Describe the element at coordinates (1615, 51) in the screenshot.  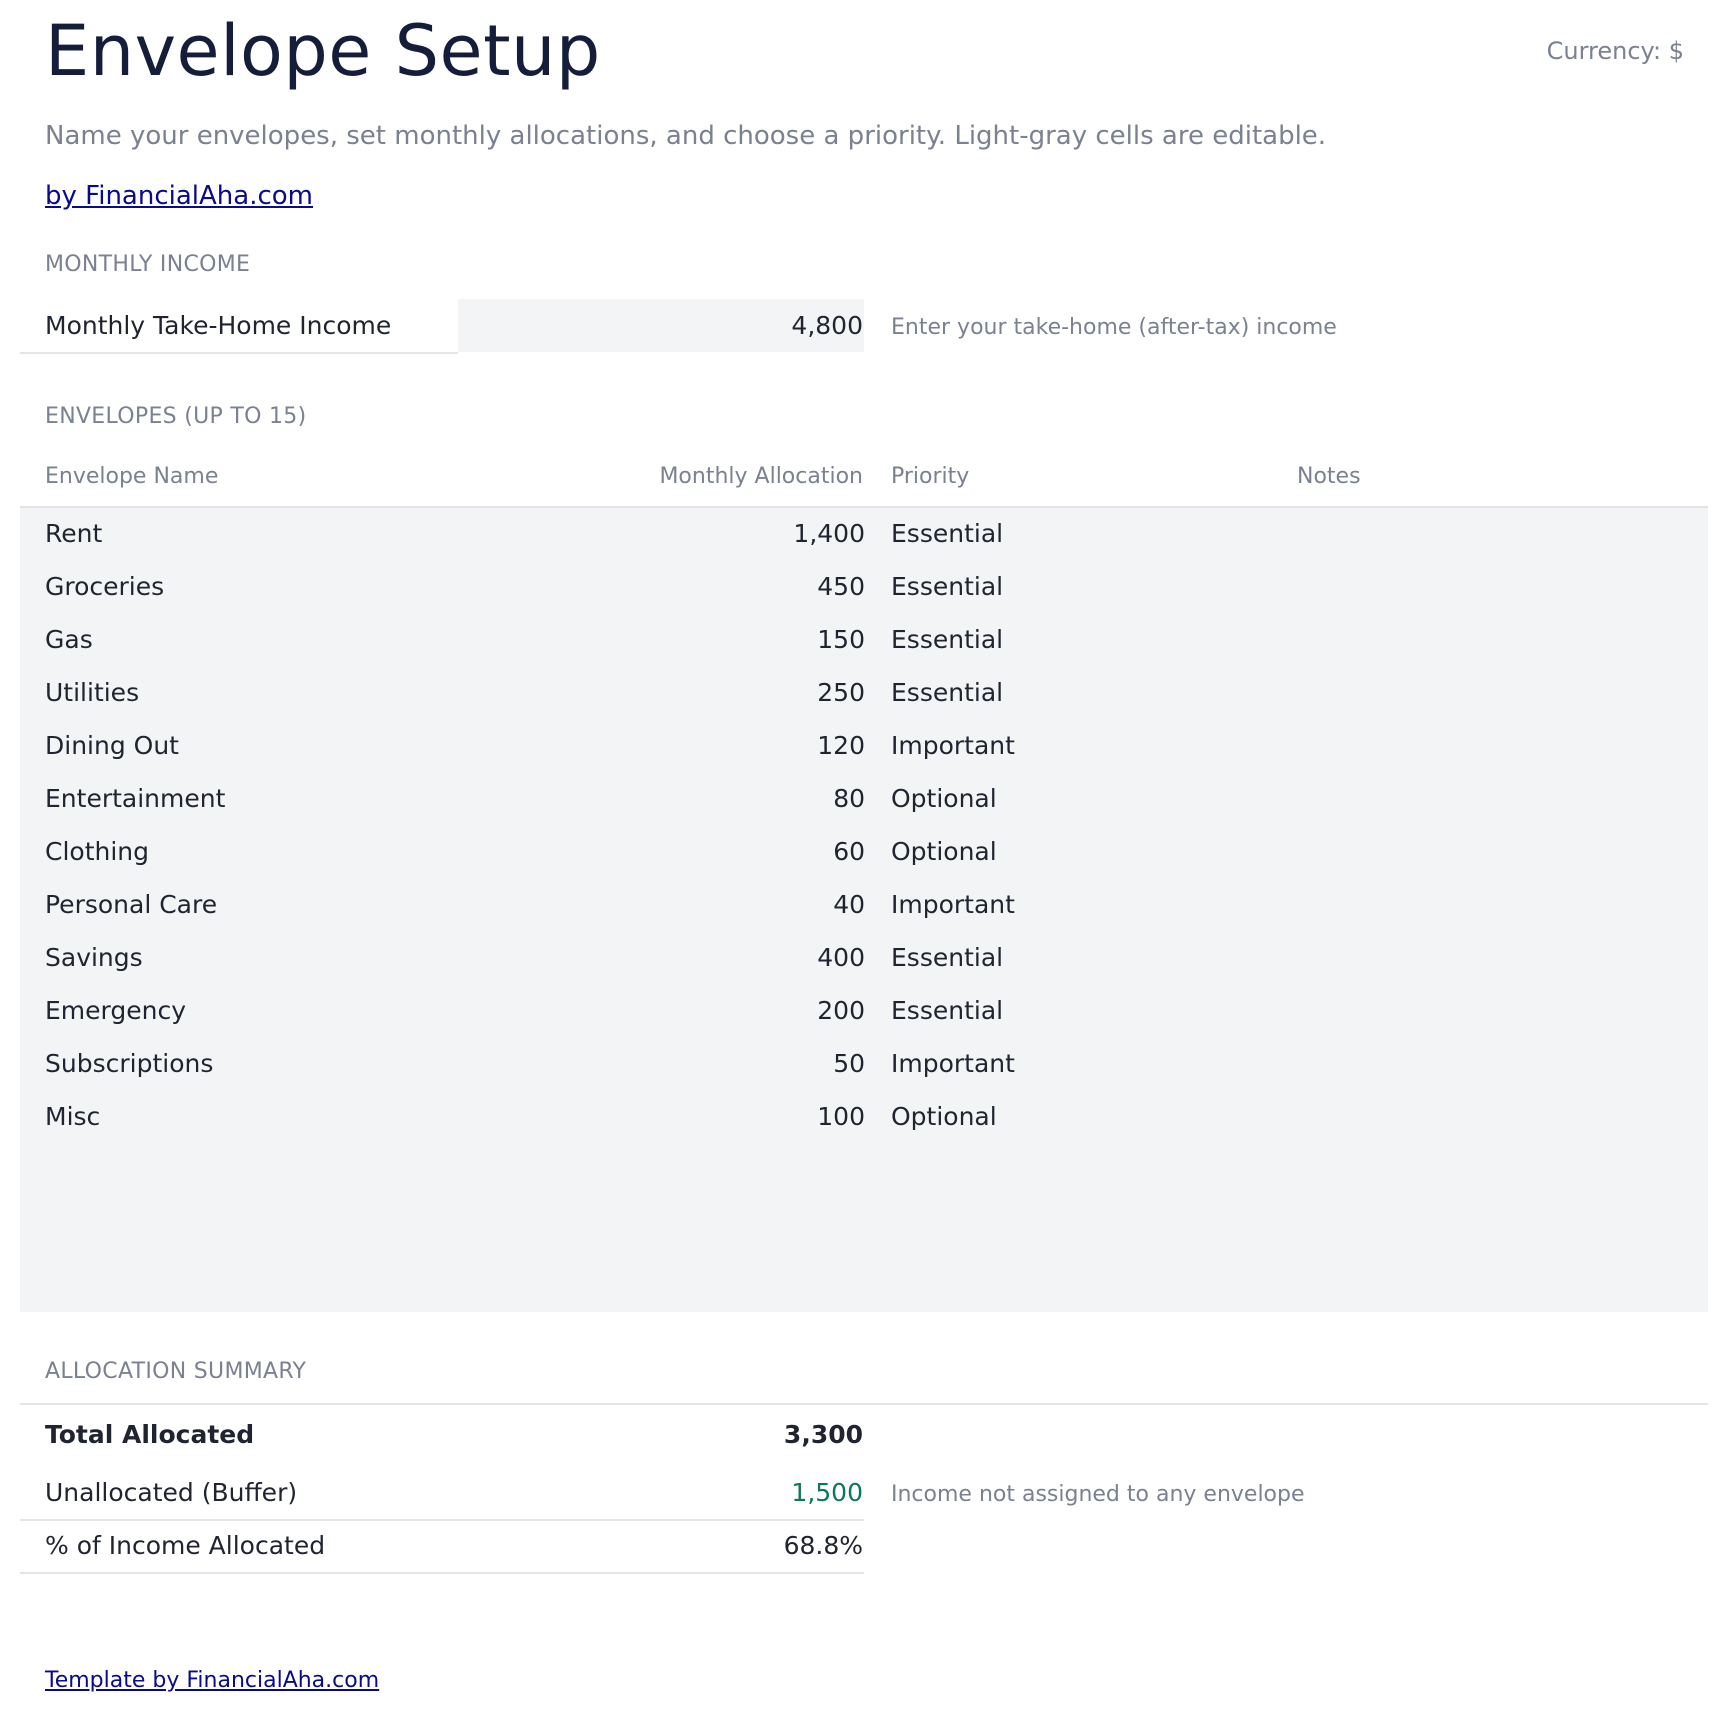
I see `currency-indicator: Currency: $` at that location.